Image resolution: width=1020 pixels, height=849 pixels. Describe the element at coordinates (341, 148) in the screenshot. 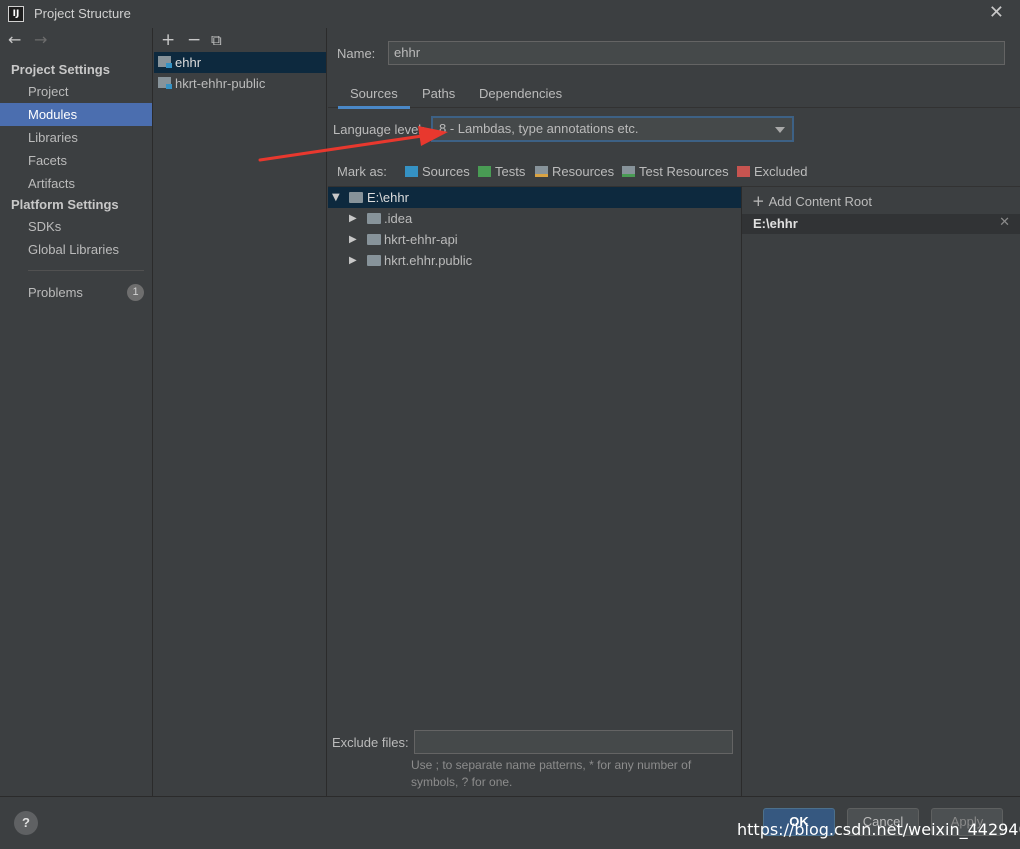

I see `annotation-arrow-shaft` at that location.